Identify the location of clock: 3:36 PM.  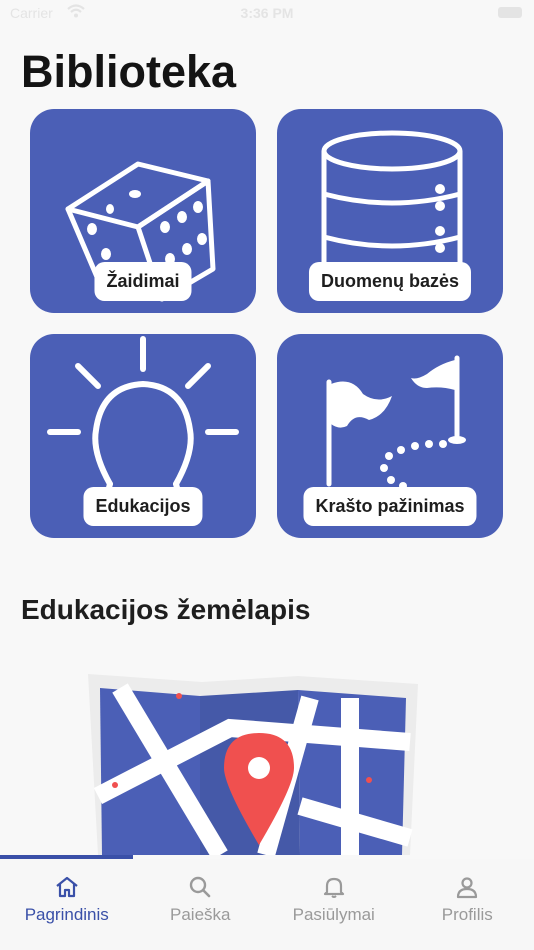
(267, 13).